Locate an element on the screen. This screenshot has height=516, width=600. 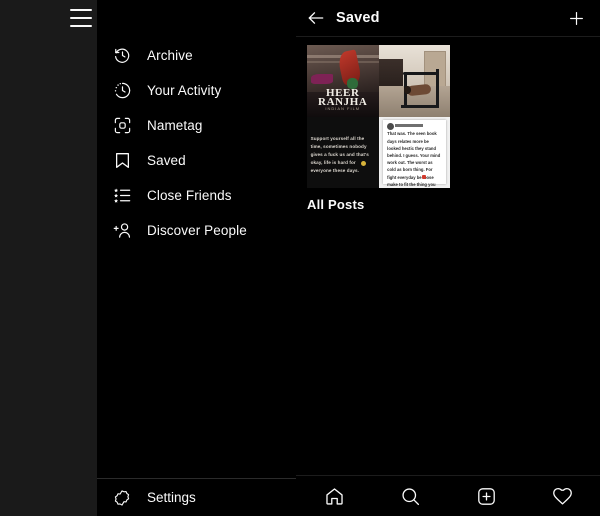
gym-bar-base is located at coordinates (420, 106).